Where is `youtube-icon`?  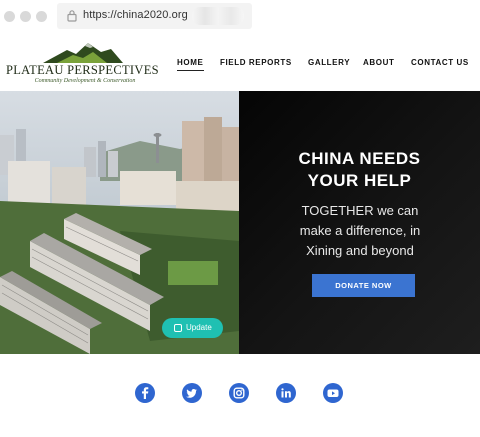 youtube-icon is located at coordinates (333, 393).